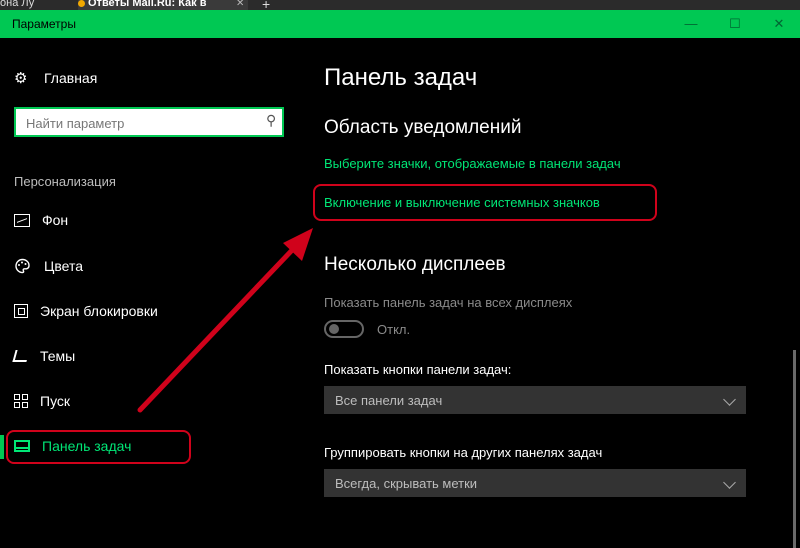  Describe the element at coordinates (691, 24) in the screenshot. I see `minimize-icon: —` at that location.